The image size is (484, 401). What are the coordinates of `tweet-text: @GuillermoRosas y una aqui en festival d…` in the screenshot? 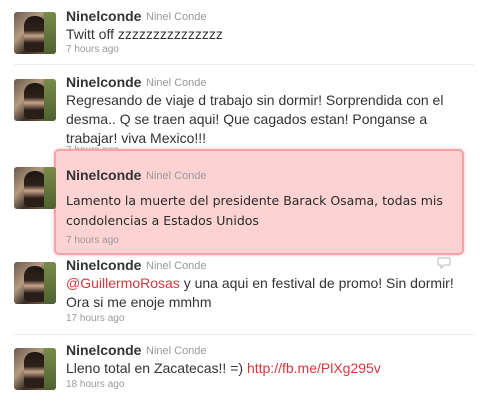 It's located at (263, 293).